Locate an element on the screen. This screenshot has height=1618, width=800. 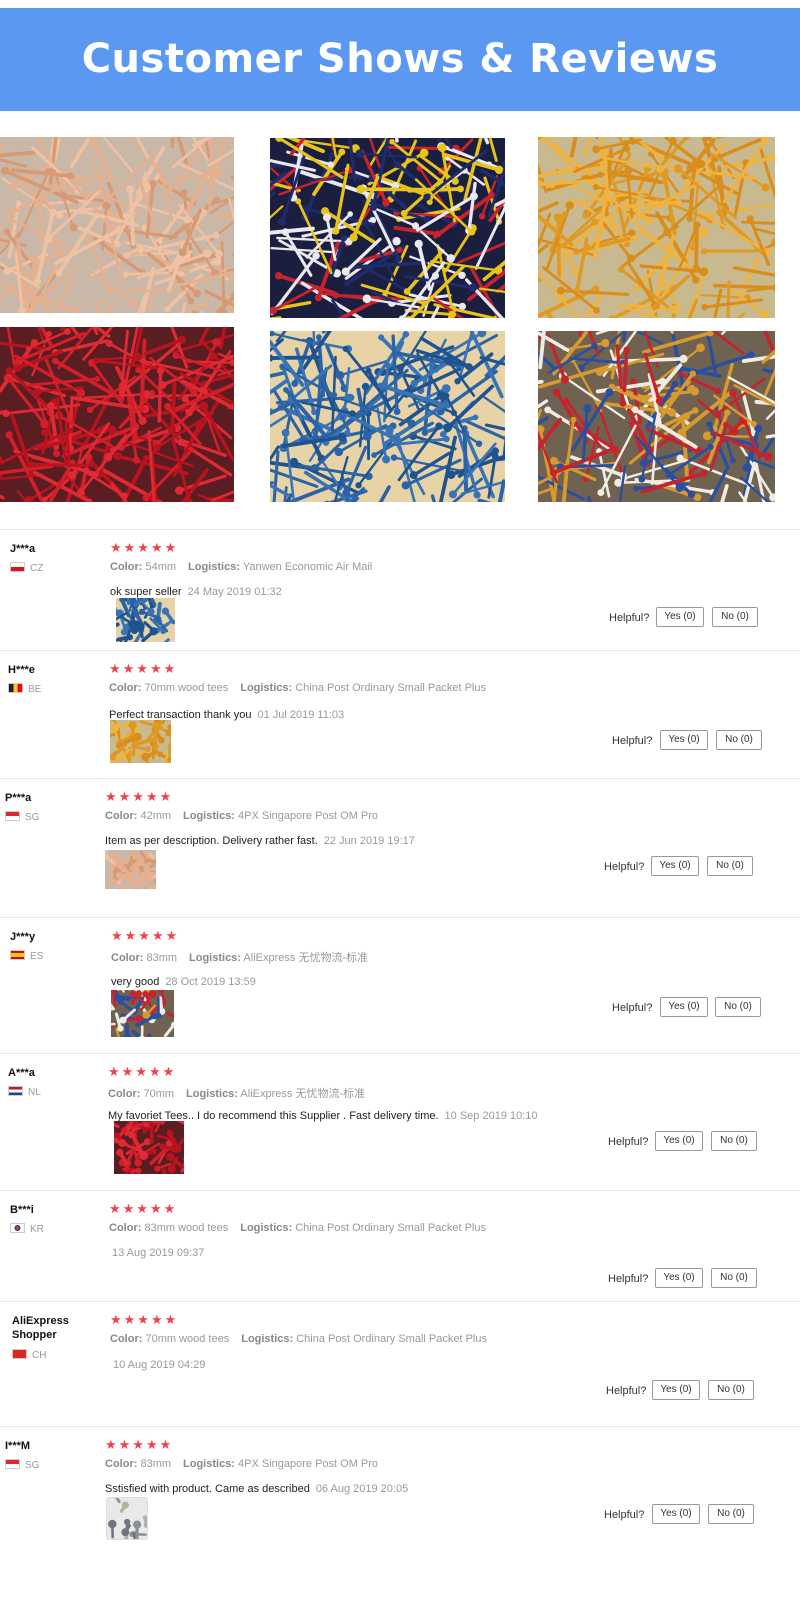
color-value: 83mm wood tees is located at coordinates (186, 1228).